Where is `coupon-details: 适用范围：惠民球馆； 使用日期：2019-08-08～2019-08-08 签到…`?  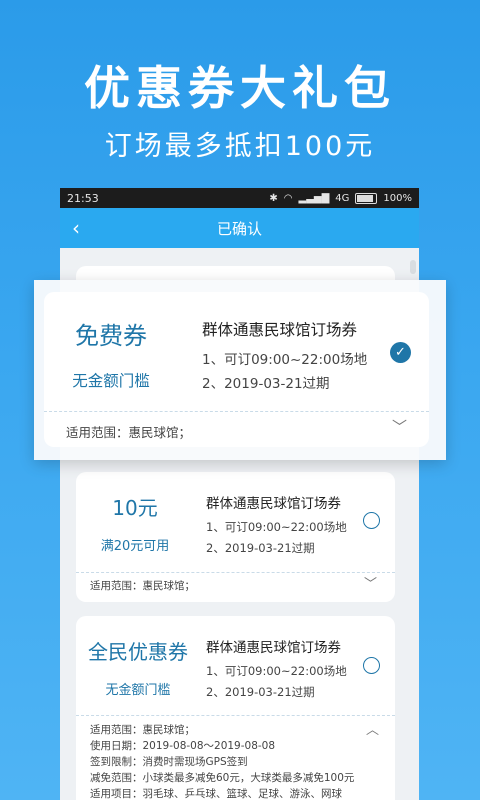
coupon-details: 适用范围：惠民球馆； 使用日期：2019-08-08～2019-08-08 签到… is located at coordinates (222, 761).